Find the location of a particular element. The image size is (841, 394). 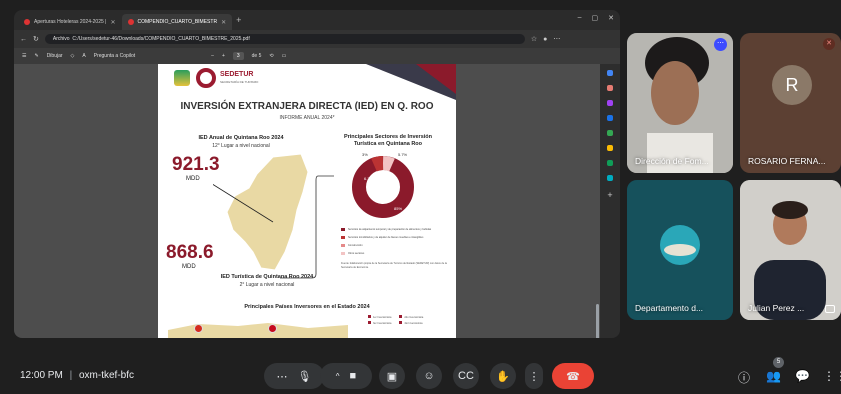

ied-rank: 12° Lugar a nivel nacional is located at coordinates (241, 146).